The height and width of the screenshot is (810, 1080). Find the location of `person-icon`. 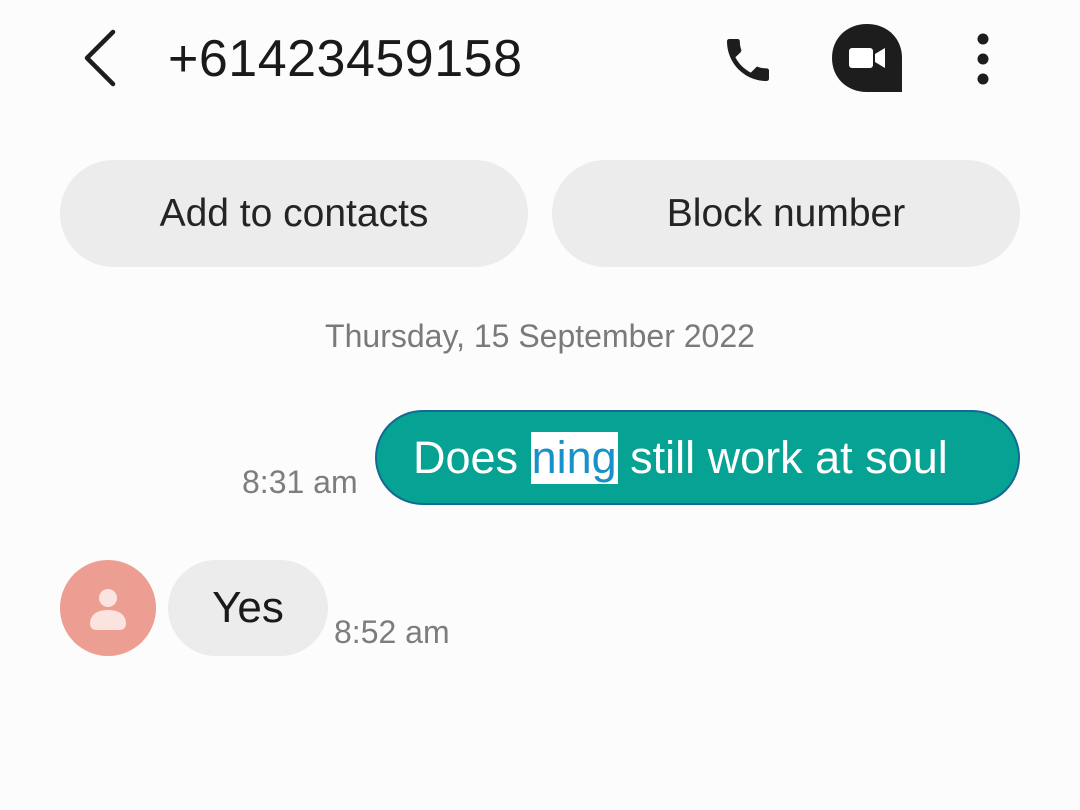

person-icon is located at coordinates (108, 609).